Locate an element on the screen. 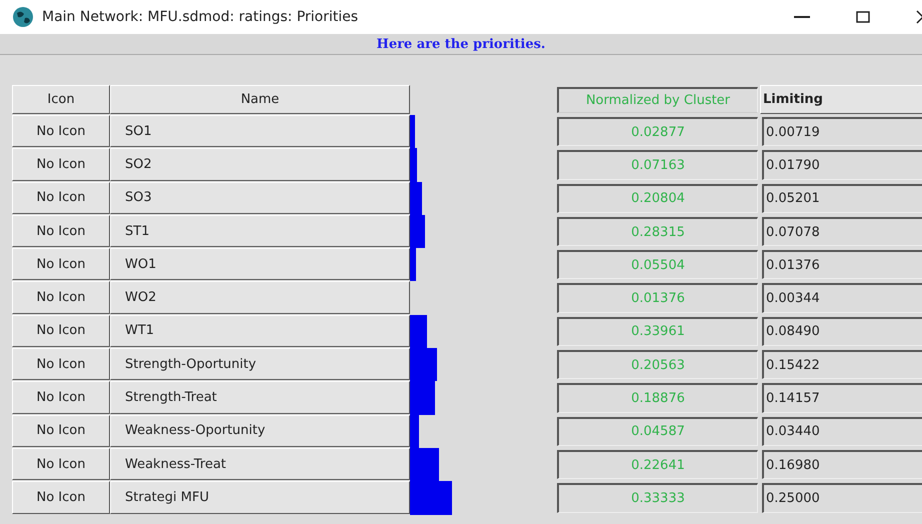 The image size is (922, 524). normalized-cell: 0.22641 is located at coordinates (657, 465).